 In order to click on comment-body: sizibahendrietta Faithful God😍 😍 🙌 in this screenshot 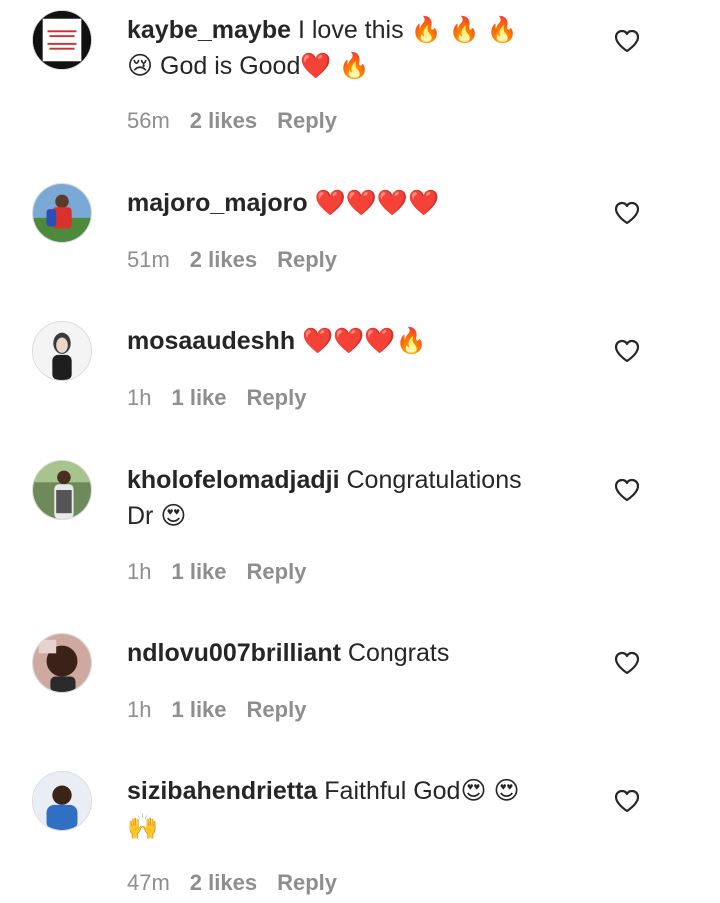, I will do `click(357, 809)`.